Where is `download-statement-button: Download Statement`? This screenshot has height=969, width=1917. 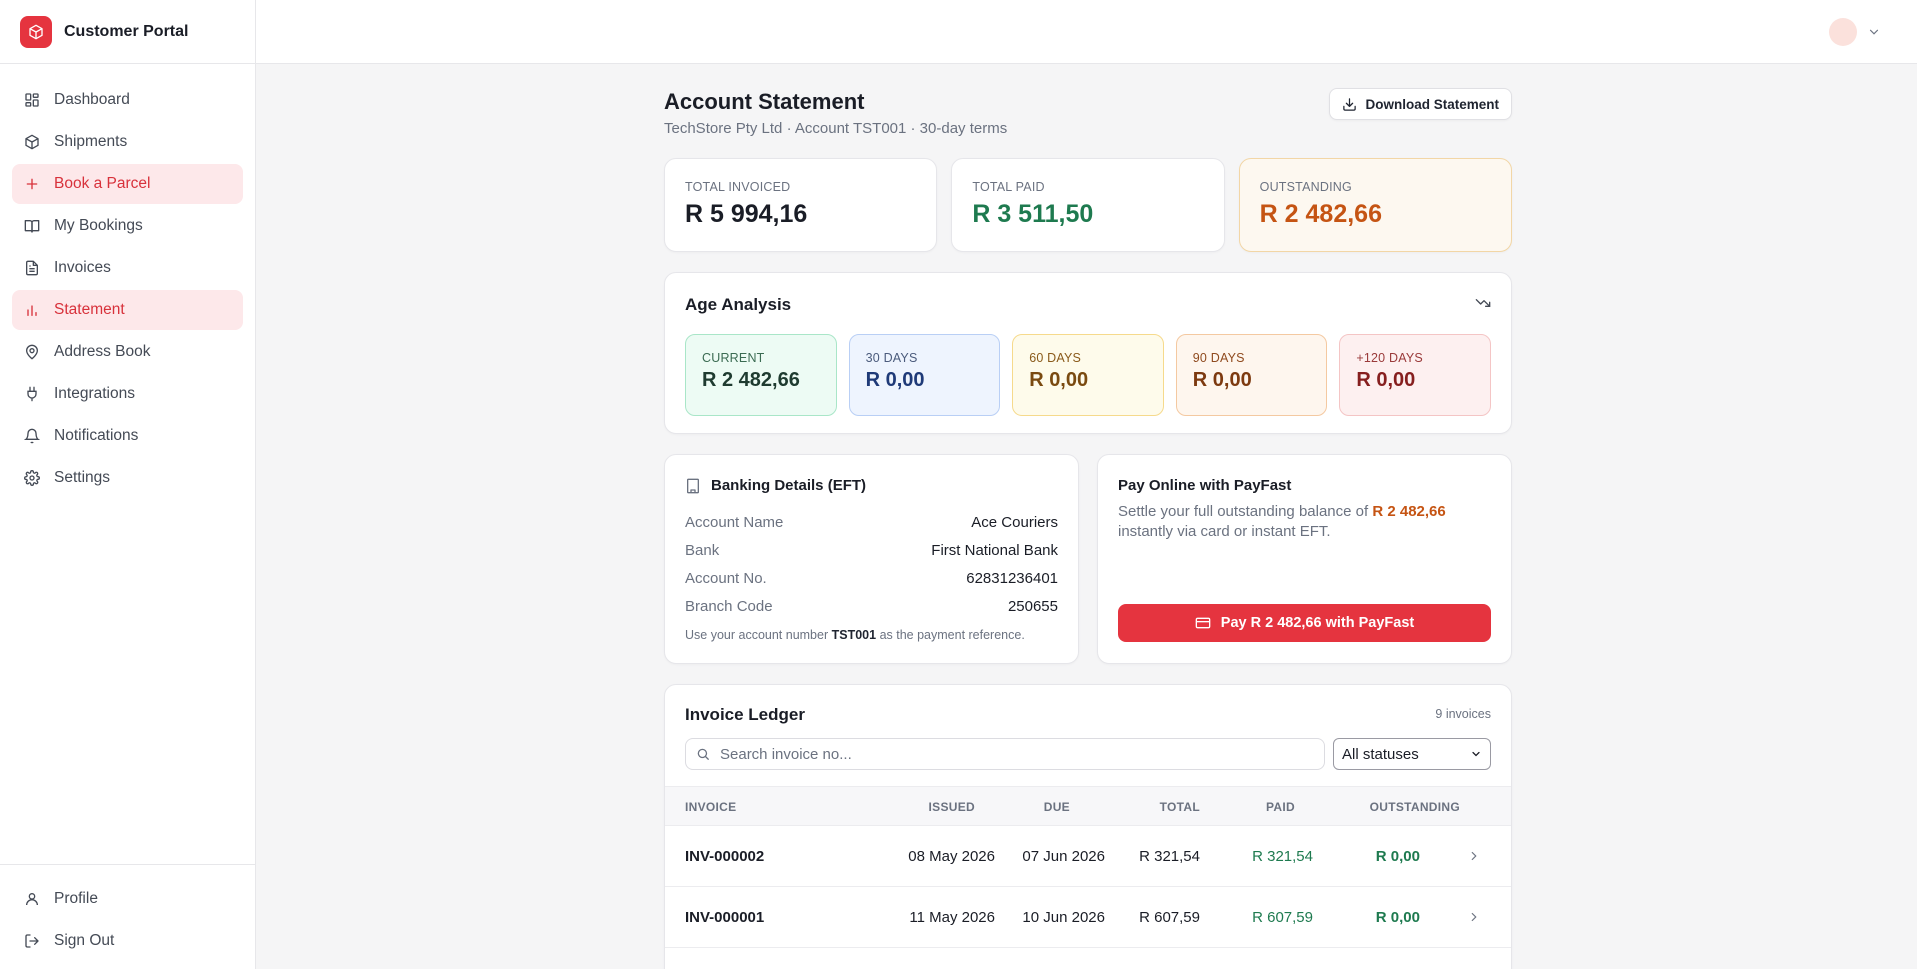
download-statement-button: Download Statement is located at coordinates (1420, 104).